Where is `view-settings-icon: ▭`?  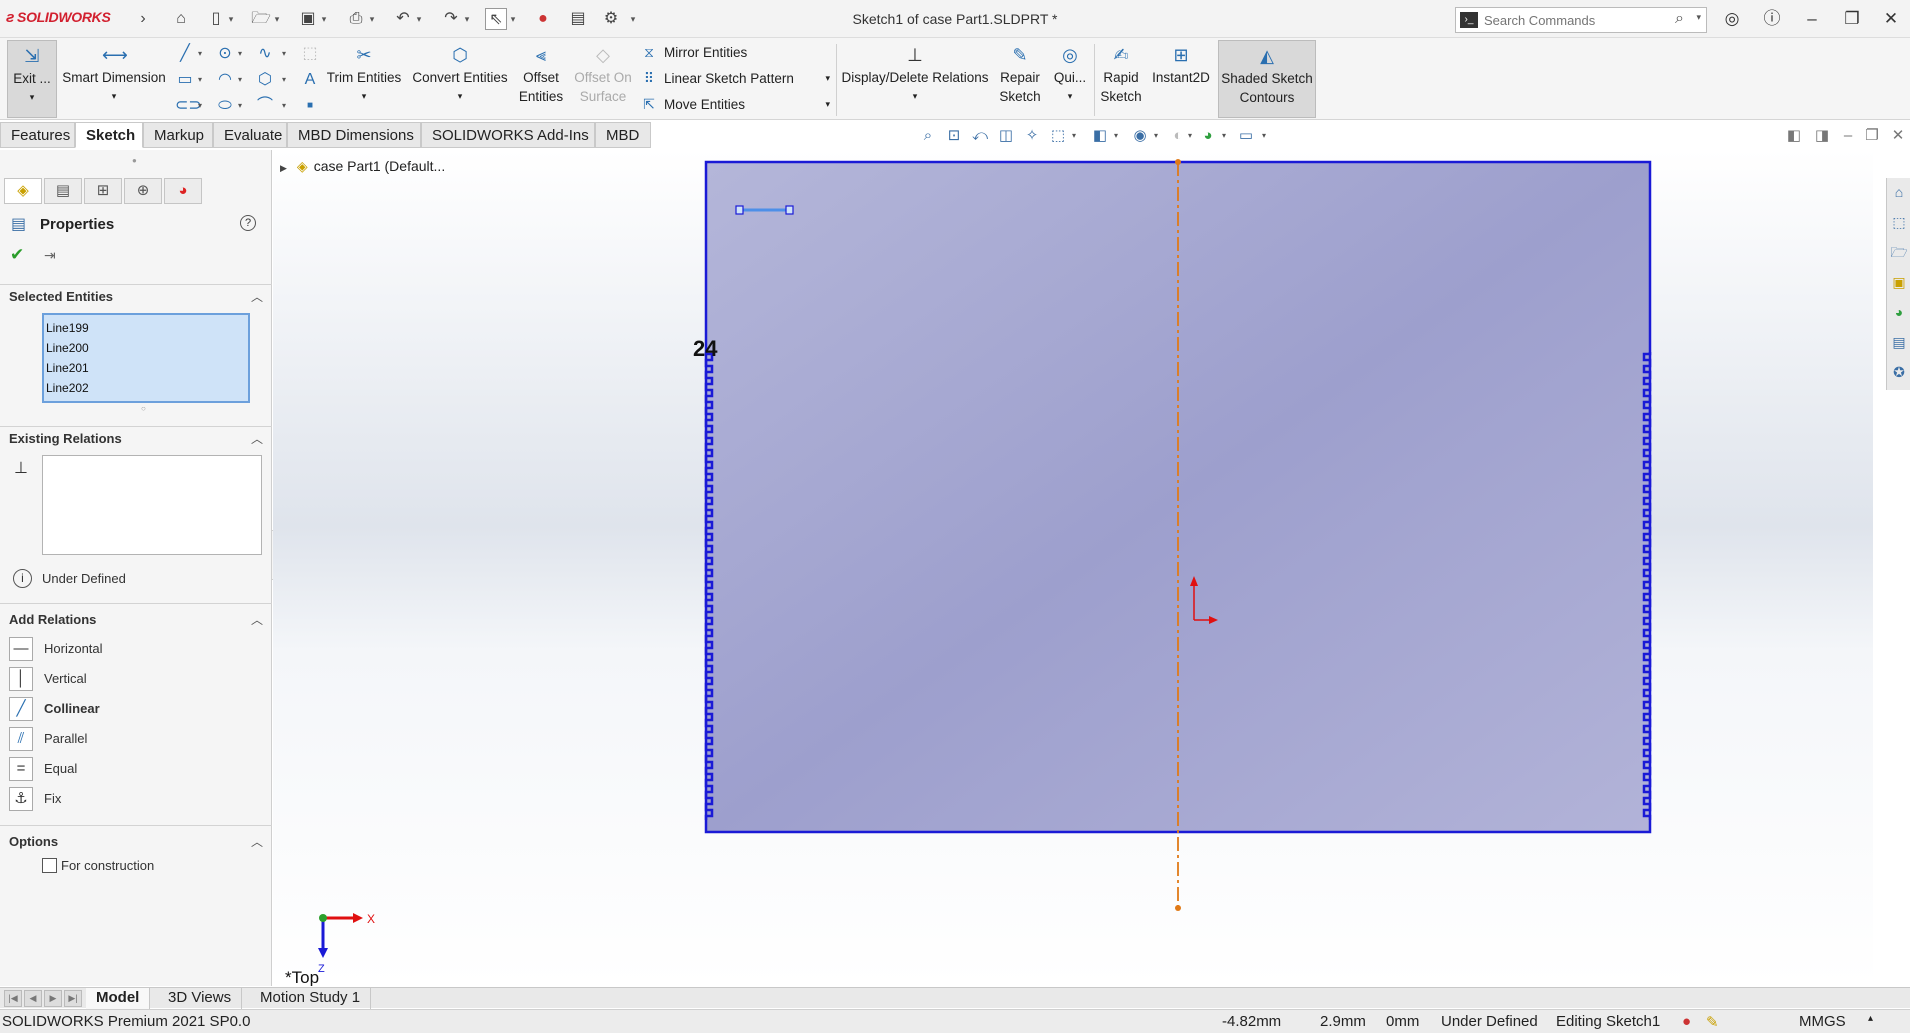 view-settings-icon: ▭ is located at coordinates (1246, 136).